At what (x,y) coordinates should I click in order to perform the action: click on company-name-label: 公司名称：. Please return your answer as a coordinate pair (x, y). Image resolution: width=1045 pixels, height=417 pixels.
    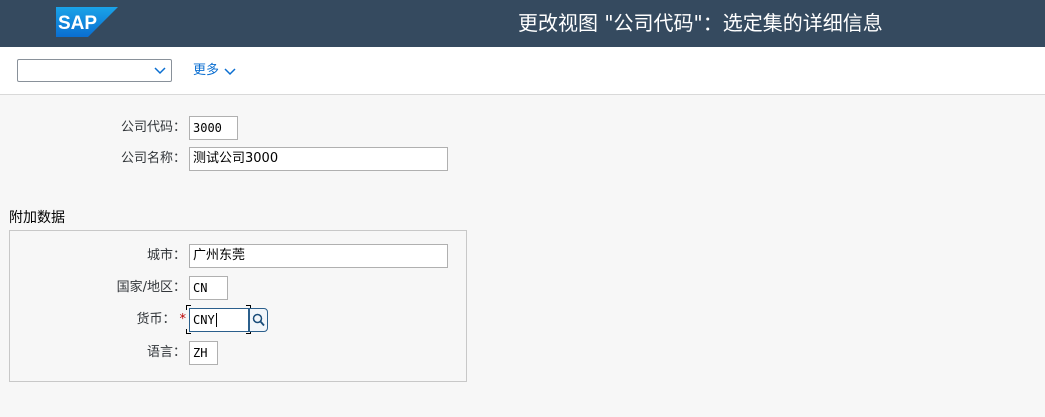
    Looking at the image, I should click on (153, 158).